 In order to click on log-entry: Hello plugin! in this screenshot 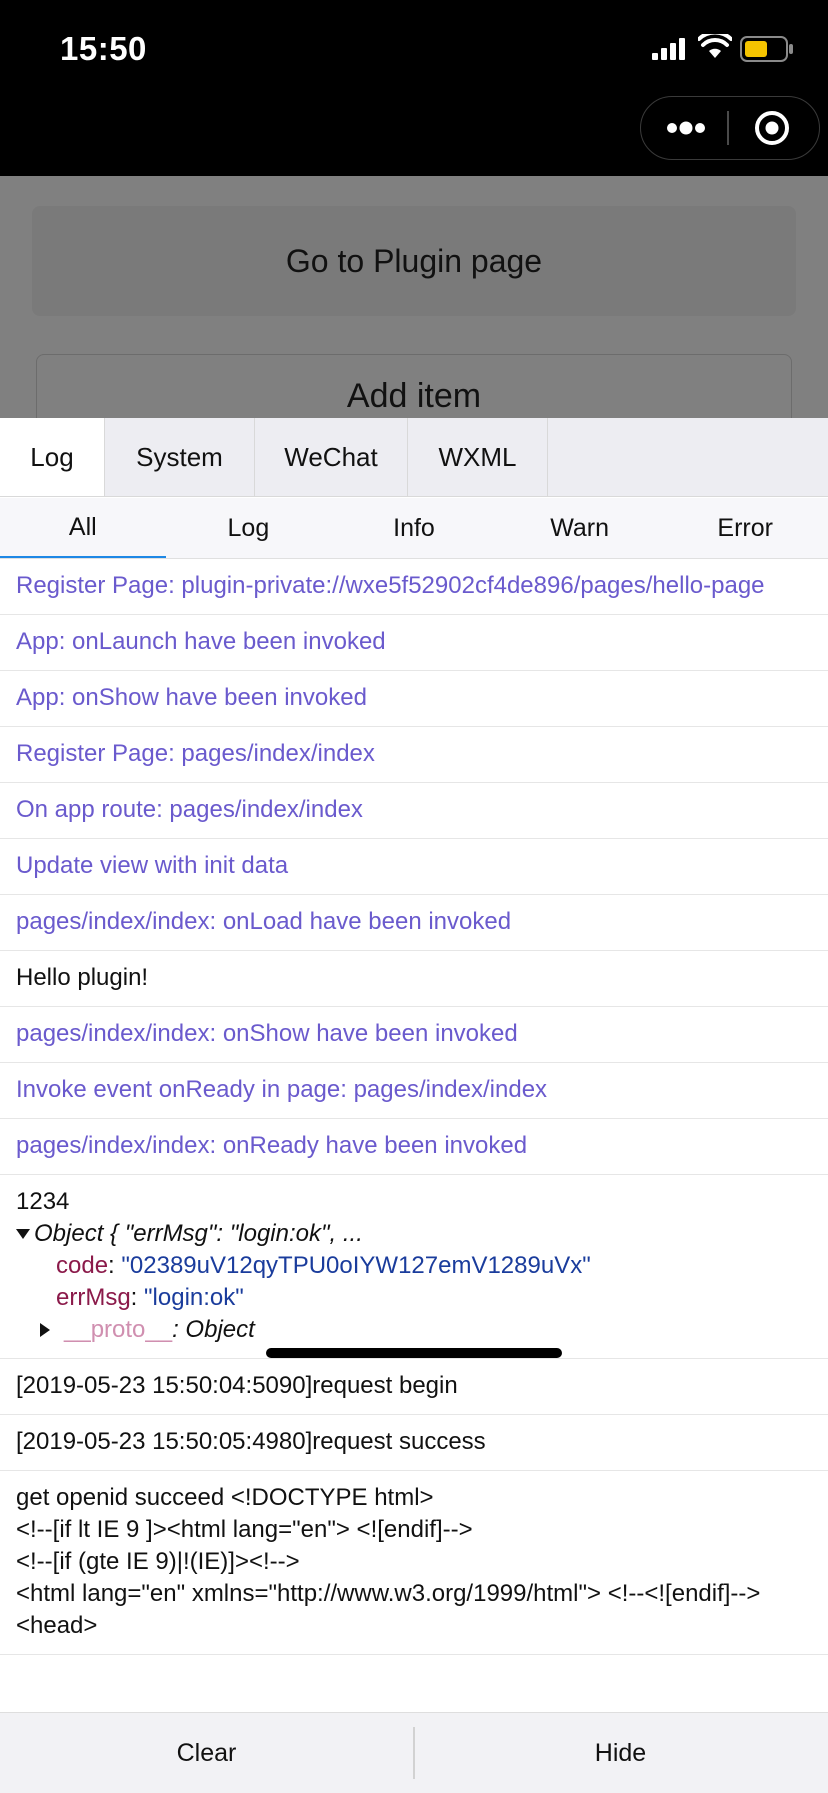, I will do `click(414, 979)`.